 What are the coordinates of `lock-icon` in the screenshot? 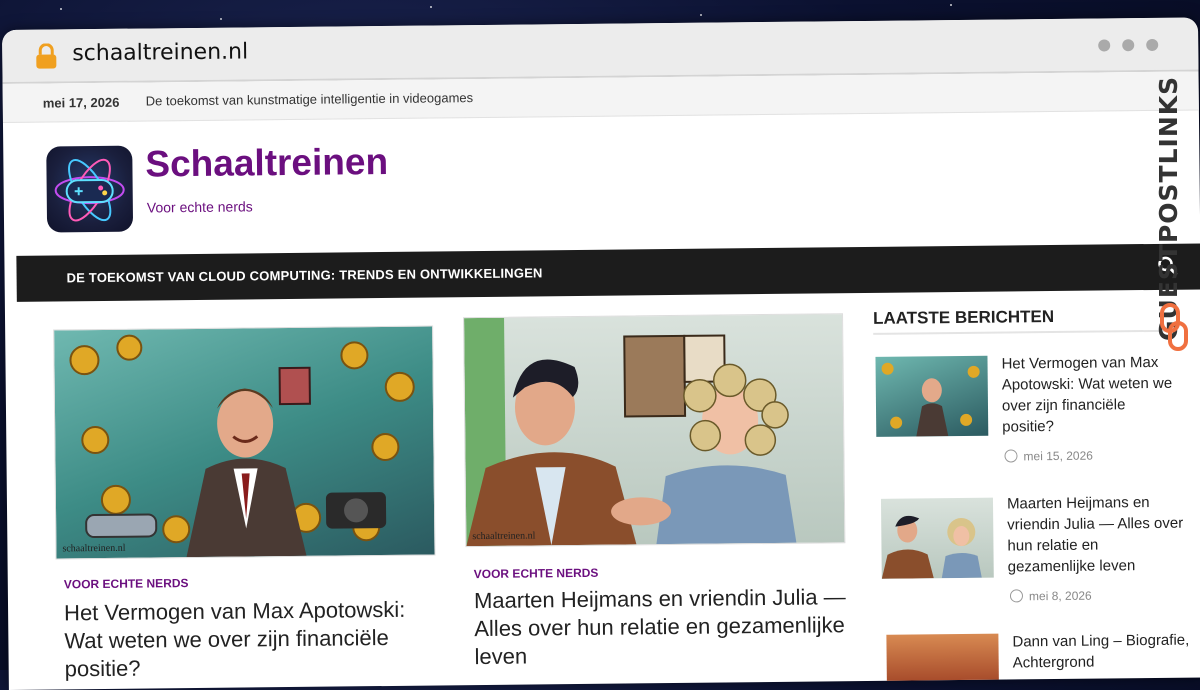 It's located at (46, 56).